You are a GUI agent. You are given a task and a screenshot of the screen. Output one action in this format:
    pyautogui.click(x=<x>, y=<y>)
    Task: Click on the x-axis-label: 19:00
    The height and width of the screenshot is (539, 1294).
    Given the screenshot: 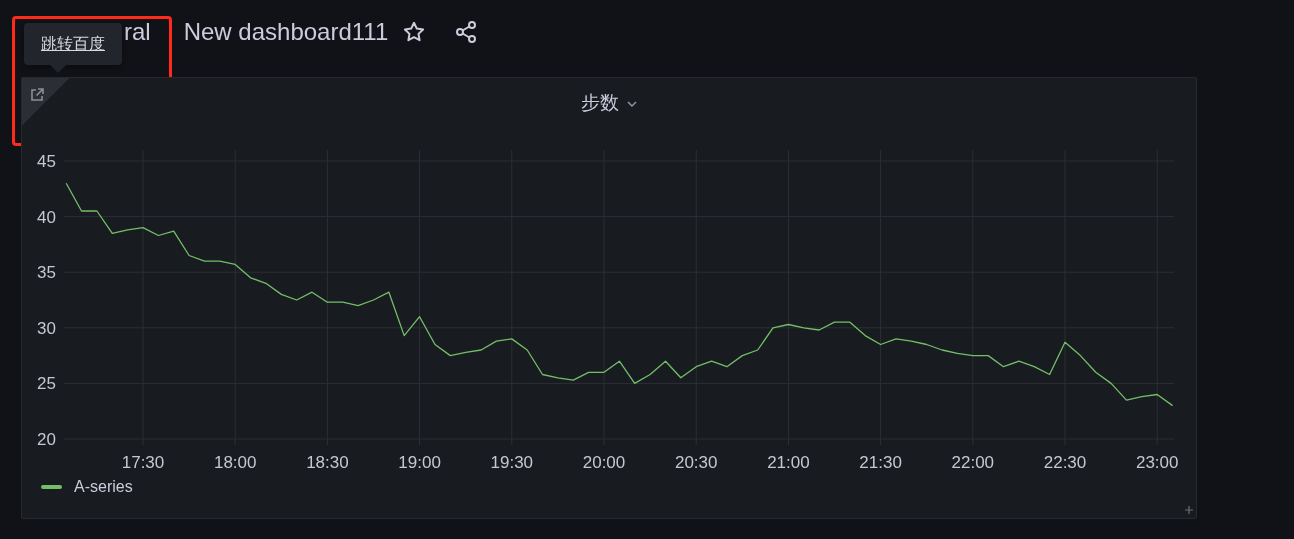 What is the action you would take?
    pyautogui.click(x=419, y=462)
    